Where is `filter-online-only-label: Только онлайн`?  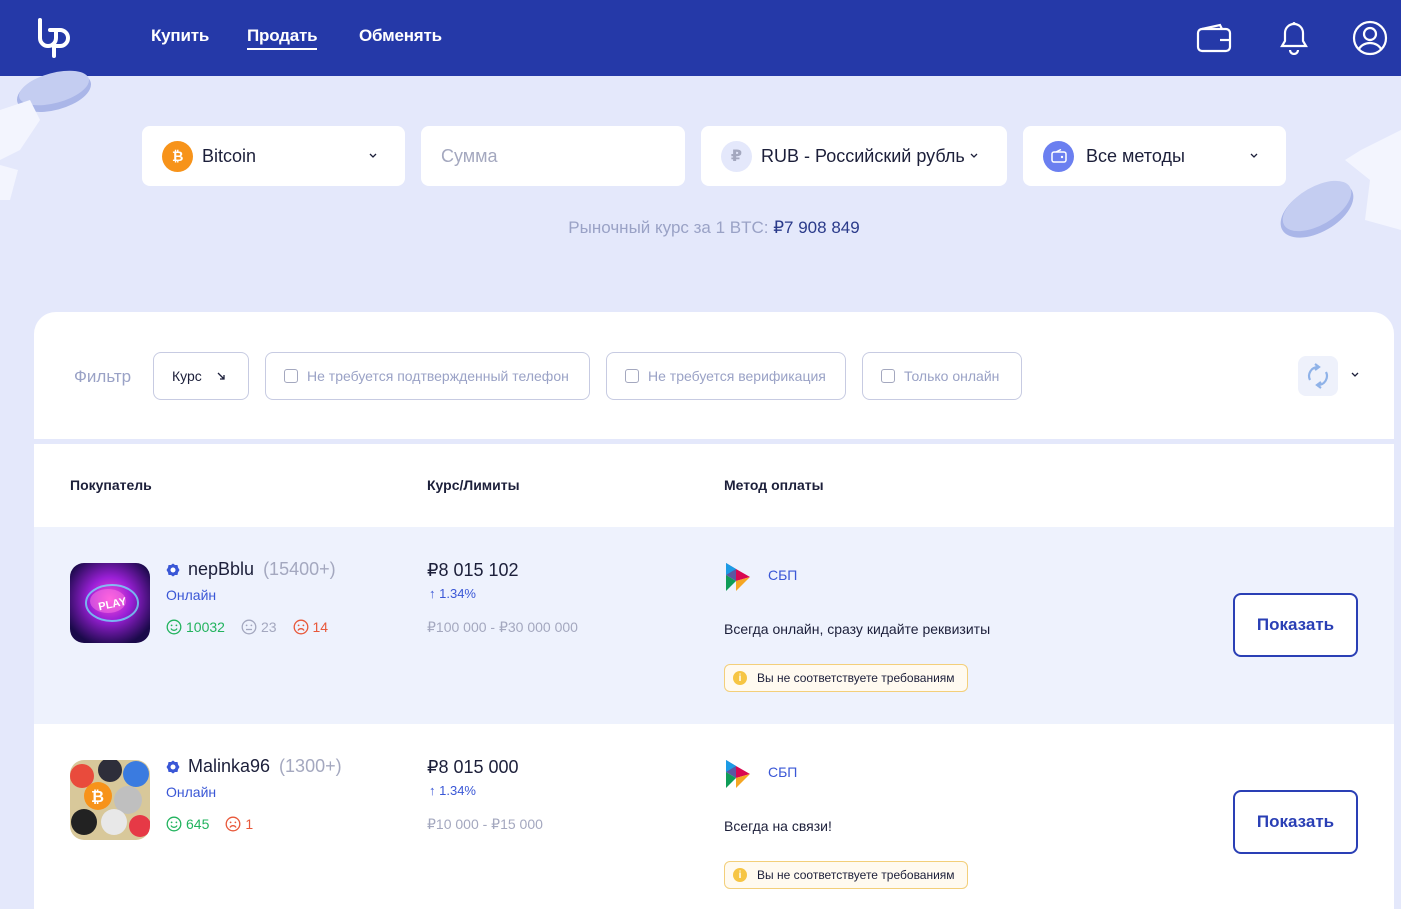
filter-online-only-label: Только онлайн is located at coordinates (952, 376).